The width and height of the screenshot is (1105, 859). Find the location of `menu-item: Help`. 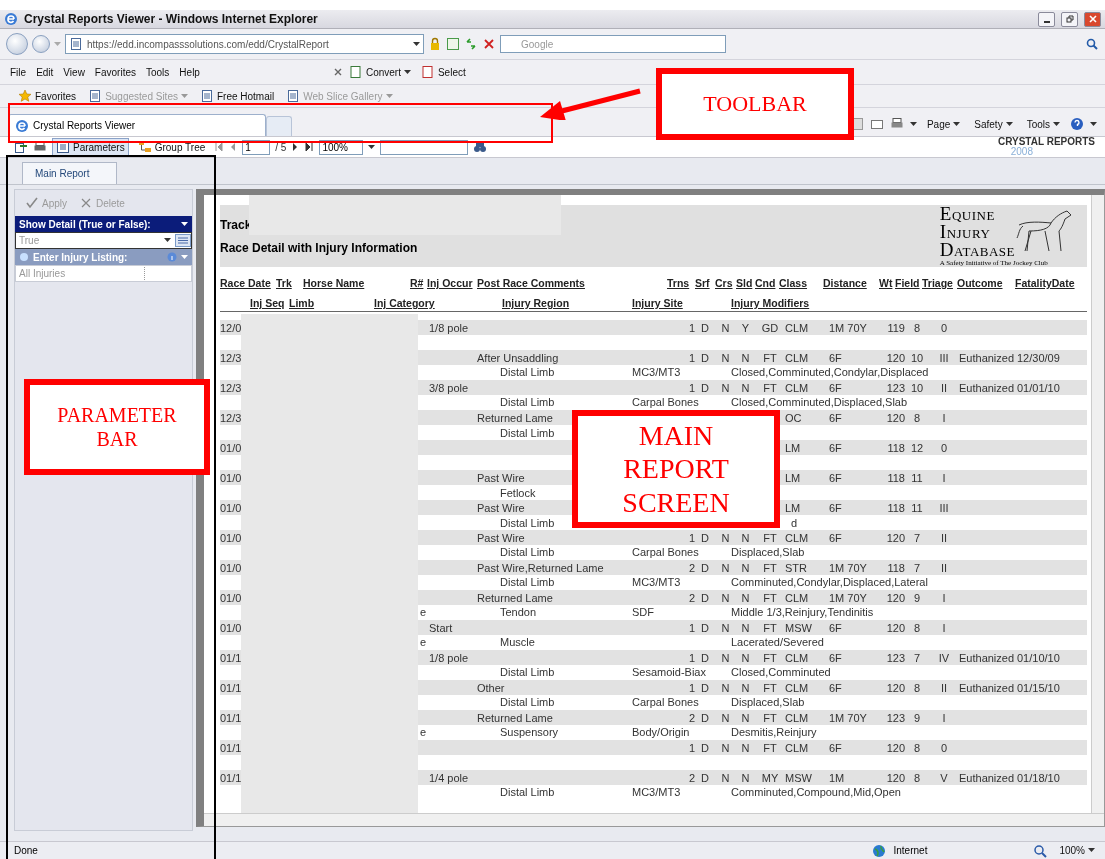

menu-item: Help is located at coordinates (189, 72).